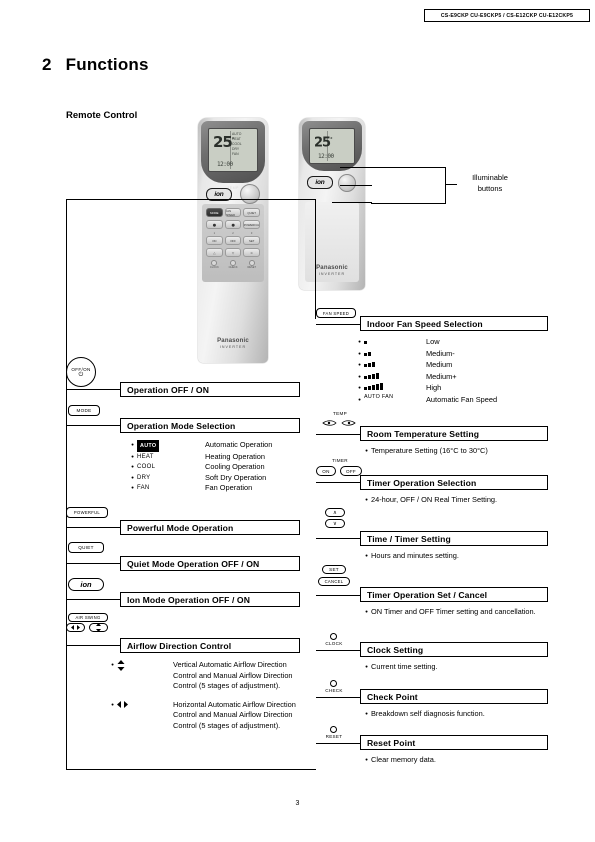  What do you see at coordinates (333, 683) in the screenshot?
I see `key-check-button` at bounding box center [333, 683].